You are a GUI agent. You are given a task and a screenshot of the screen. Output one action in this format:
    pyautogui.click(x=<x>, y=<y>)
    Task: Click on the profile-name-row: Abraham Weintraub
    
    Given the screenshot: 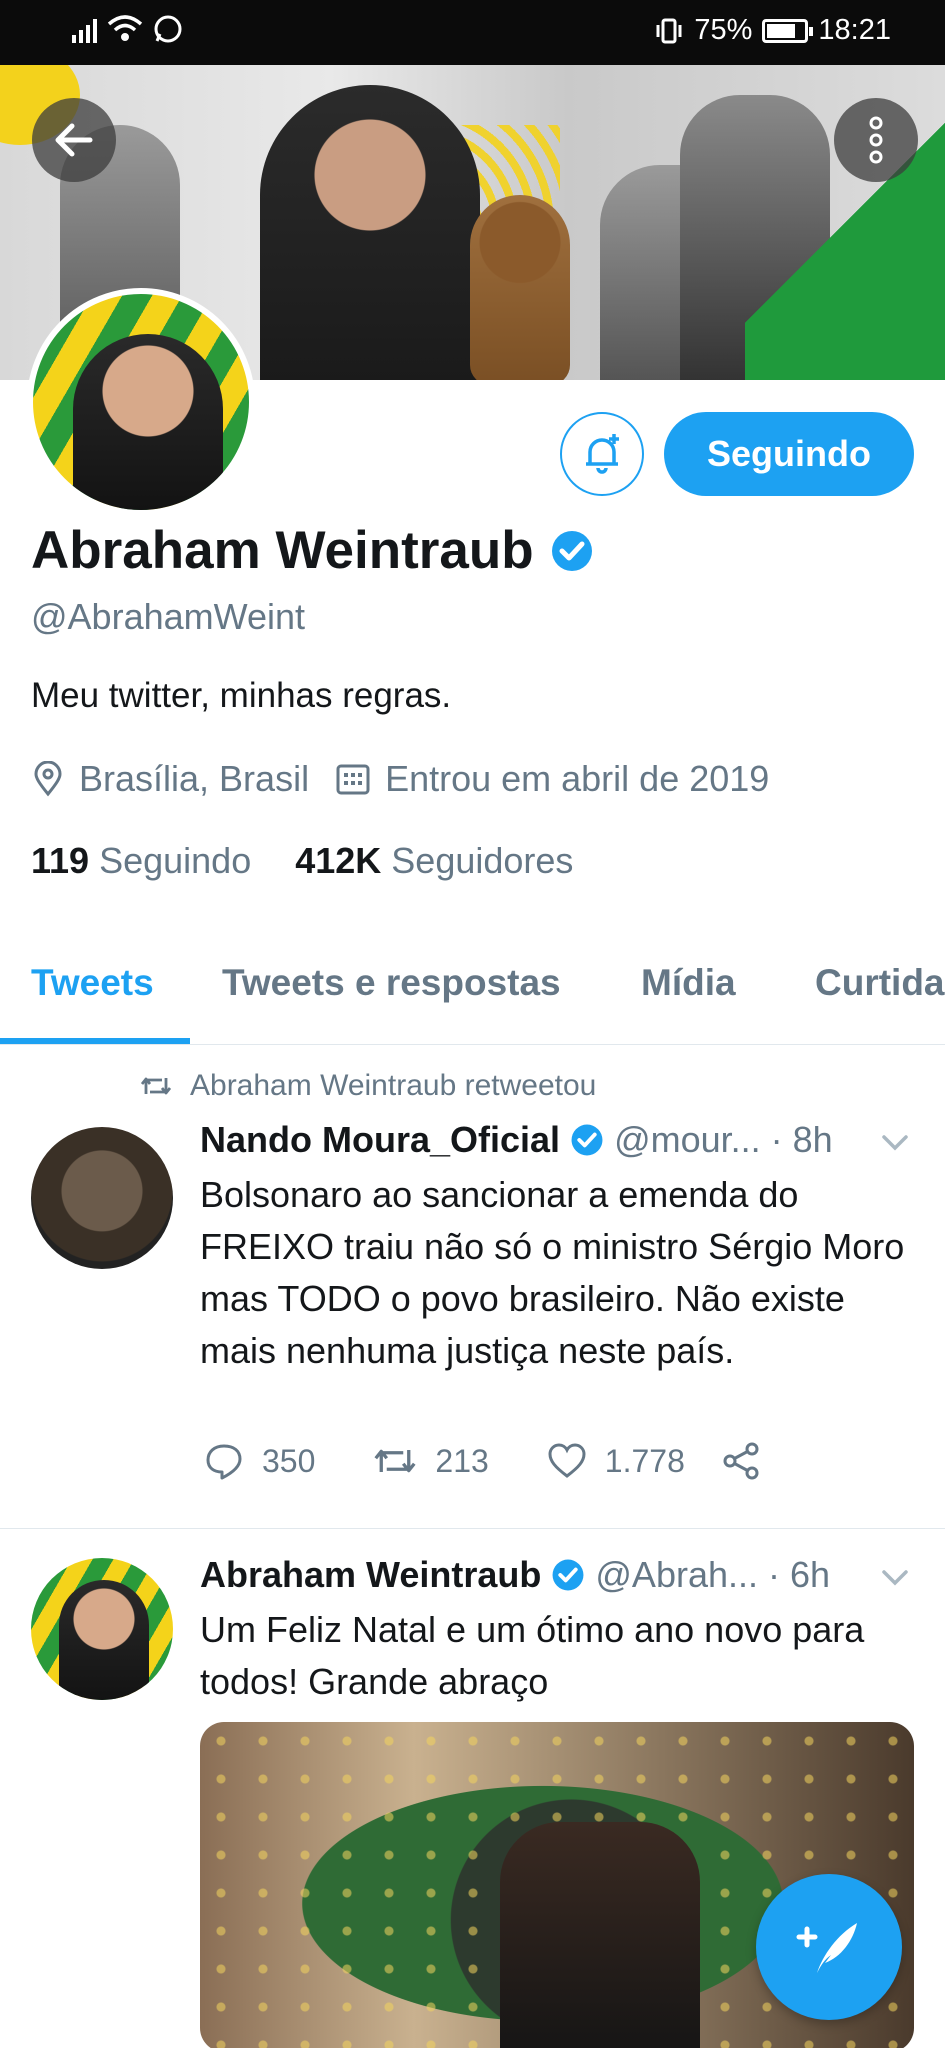 What is the action you would take?
    pyautogui.click(x=312, y=550)
    